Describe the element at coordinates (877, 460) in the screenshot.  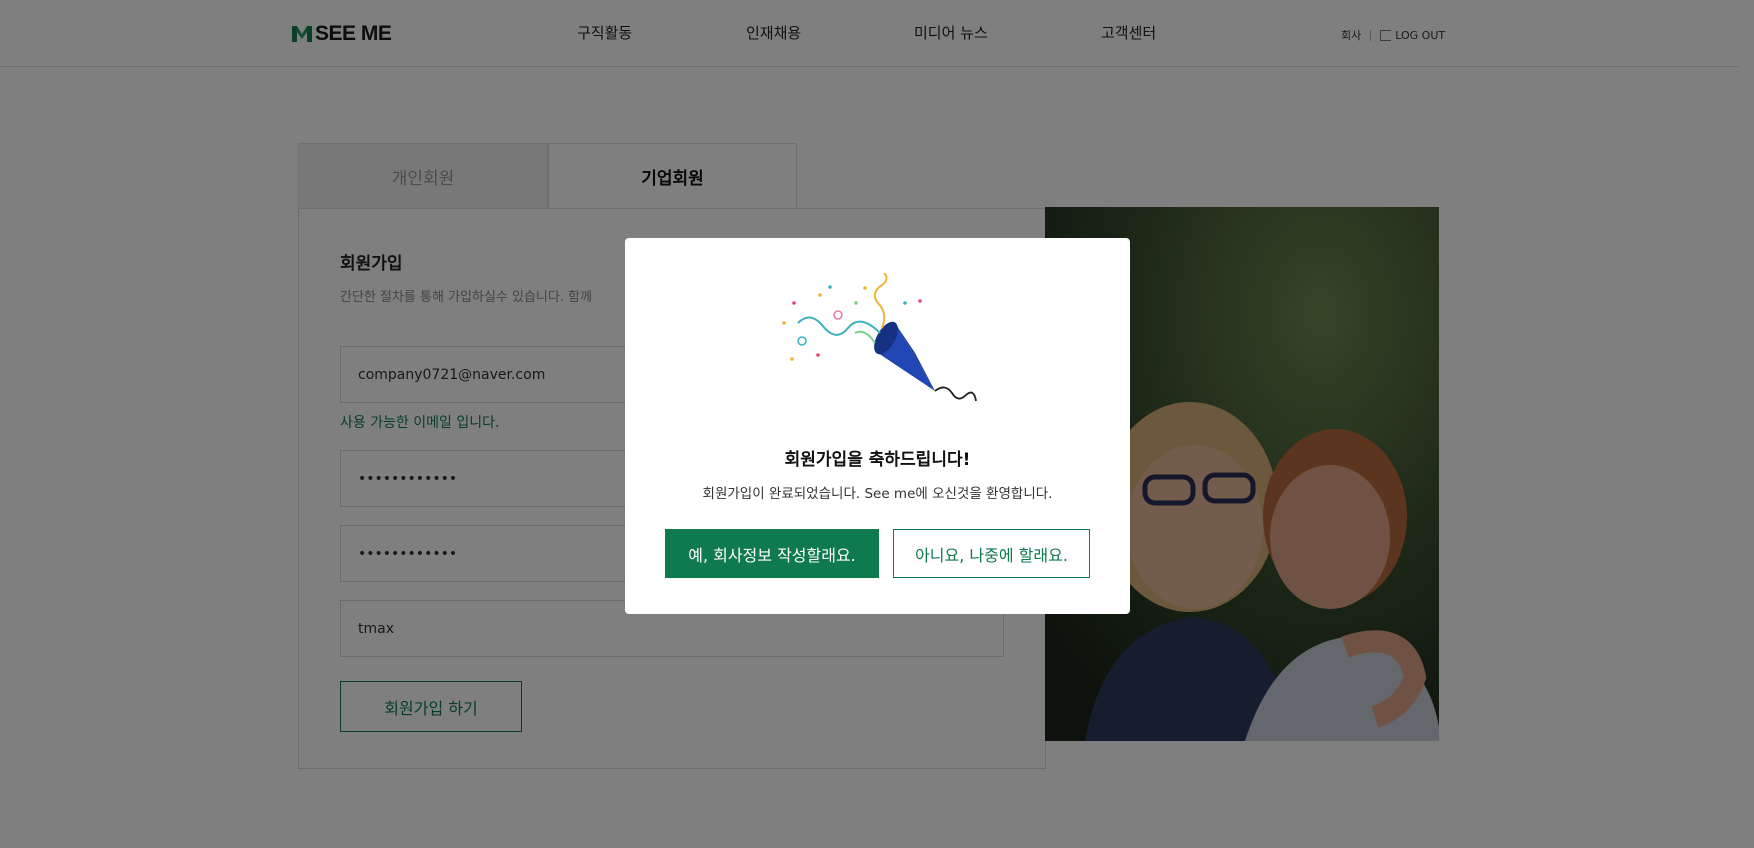
I see `modal-title: 회원가입을 축하드립니다!` at that location.